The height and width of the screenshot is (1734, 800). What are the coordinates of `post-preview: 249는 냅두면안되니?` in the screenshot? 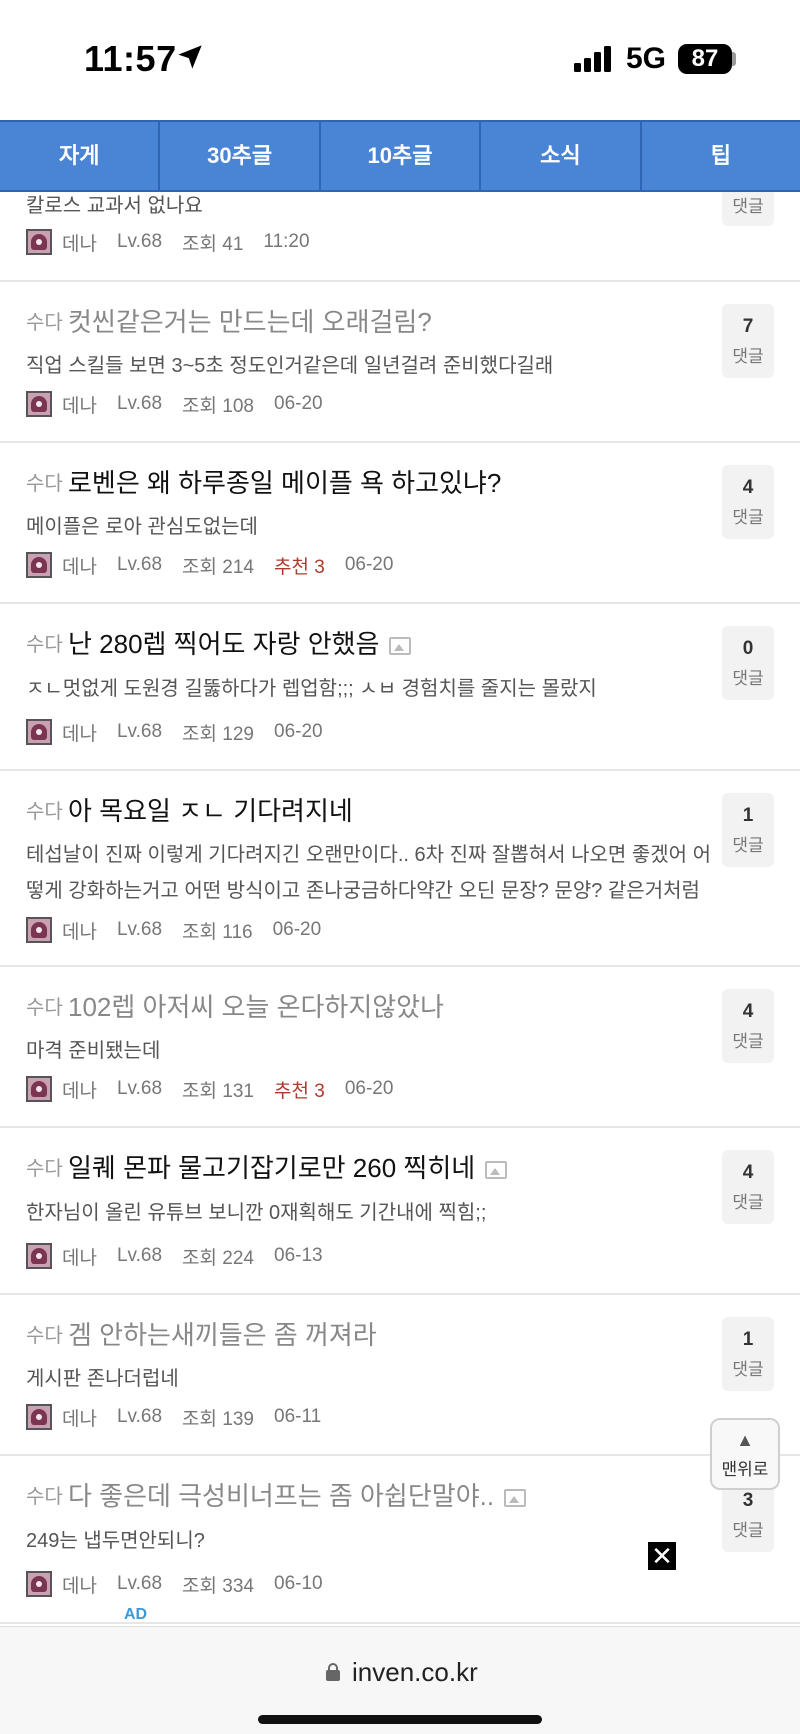 It's located at (115, 1541).